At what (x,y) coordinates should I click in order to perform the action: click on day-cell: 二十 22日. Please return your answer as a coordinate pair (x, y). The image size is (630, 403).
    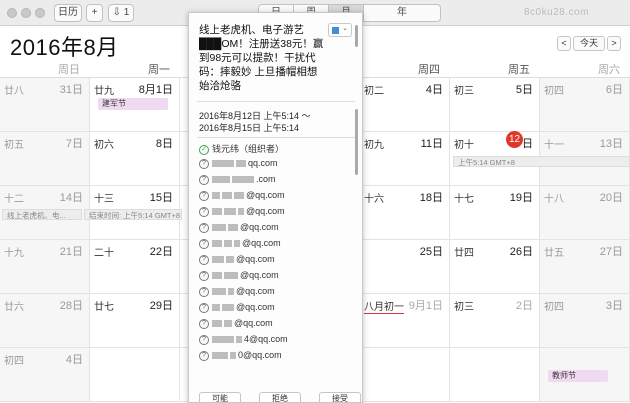
    Looking at the image, I should click on (135, 267).